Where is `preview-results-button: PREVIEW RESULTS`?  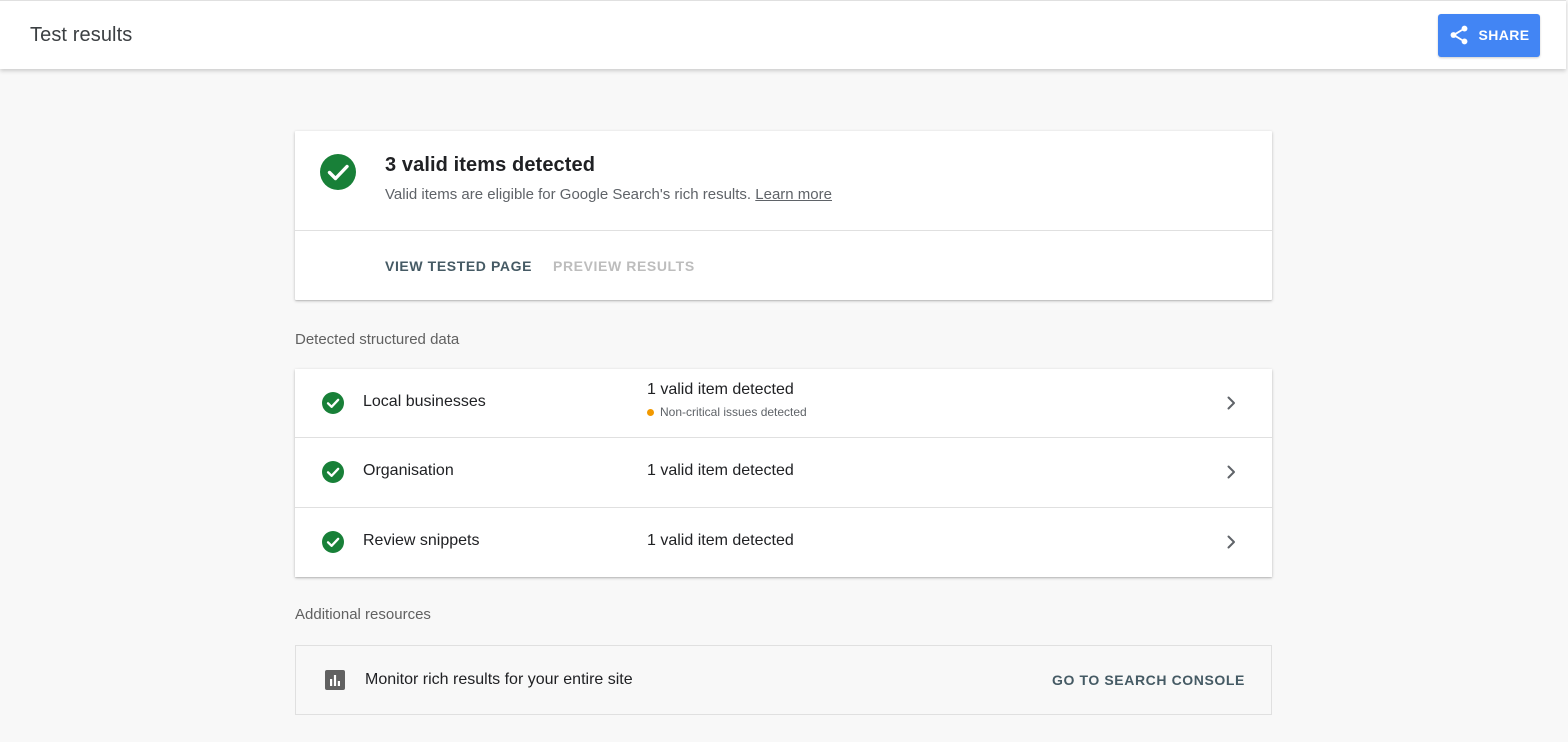 preview-results-button: PREVIEW RESULTS is located at coordinates (624, 266).